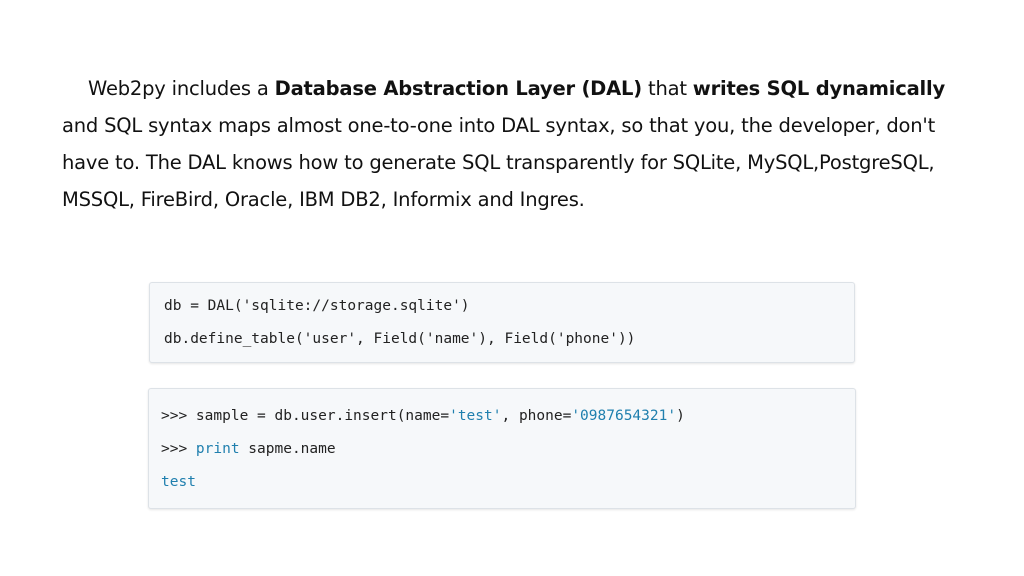  Describe the element at coordinates (178, 482) in the screenshot. I see `console-output: test` at that location.